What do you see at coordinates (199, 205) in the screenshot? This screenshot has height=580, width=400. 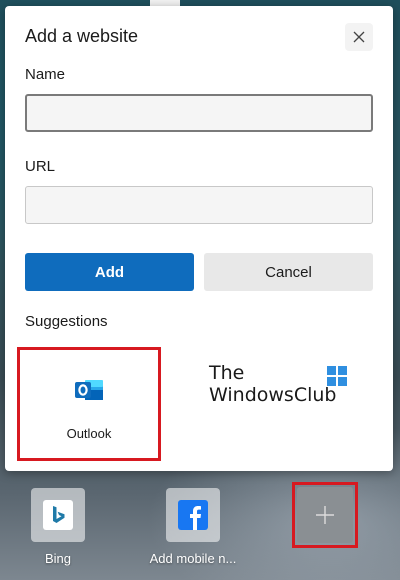 I see `url-input` at bounding box center [199, 205].